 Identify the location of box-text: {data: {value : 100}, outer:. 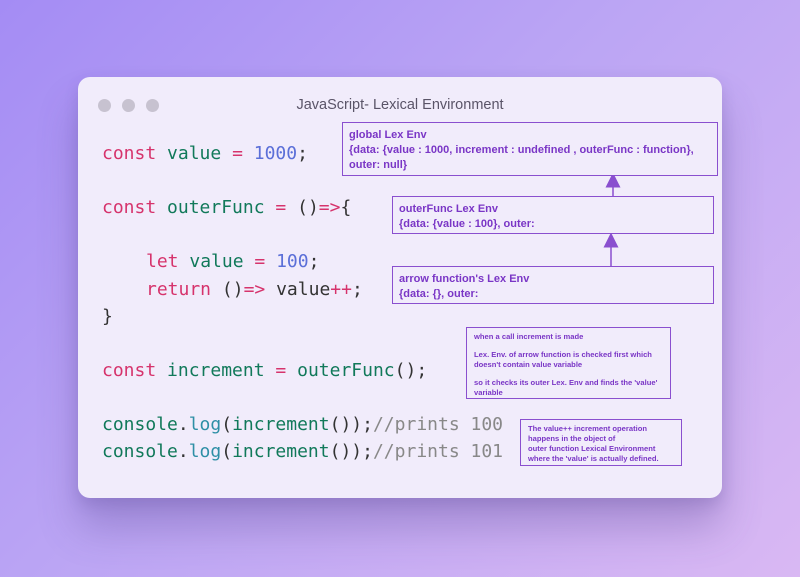
(467, 224).